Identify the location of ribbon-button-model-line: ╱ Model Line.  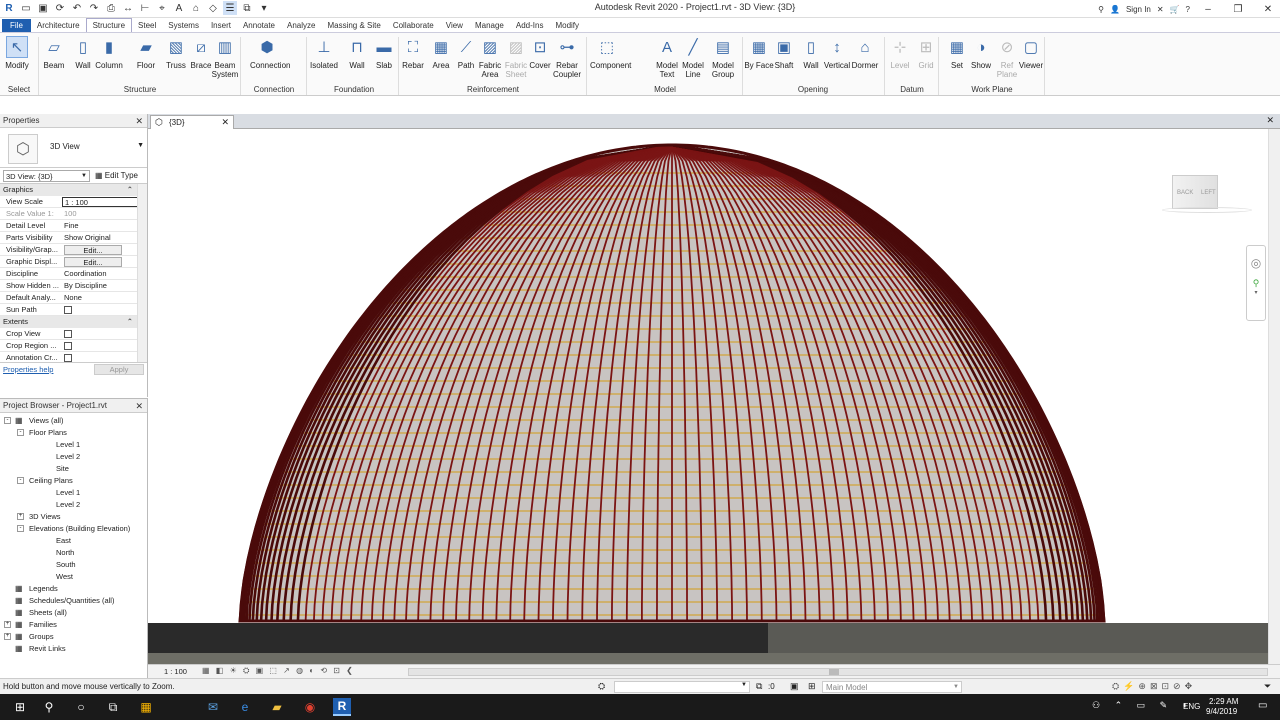
(693, 58).